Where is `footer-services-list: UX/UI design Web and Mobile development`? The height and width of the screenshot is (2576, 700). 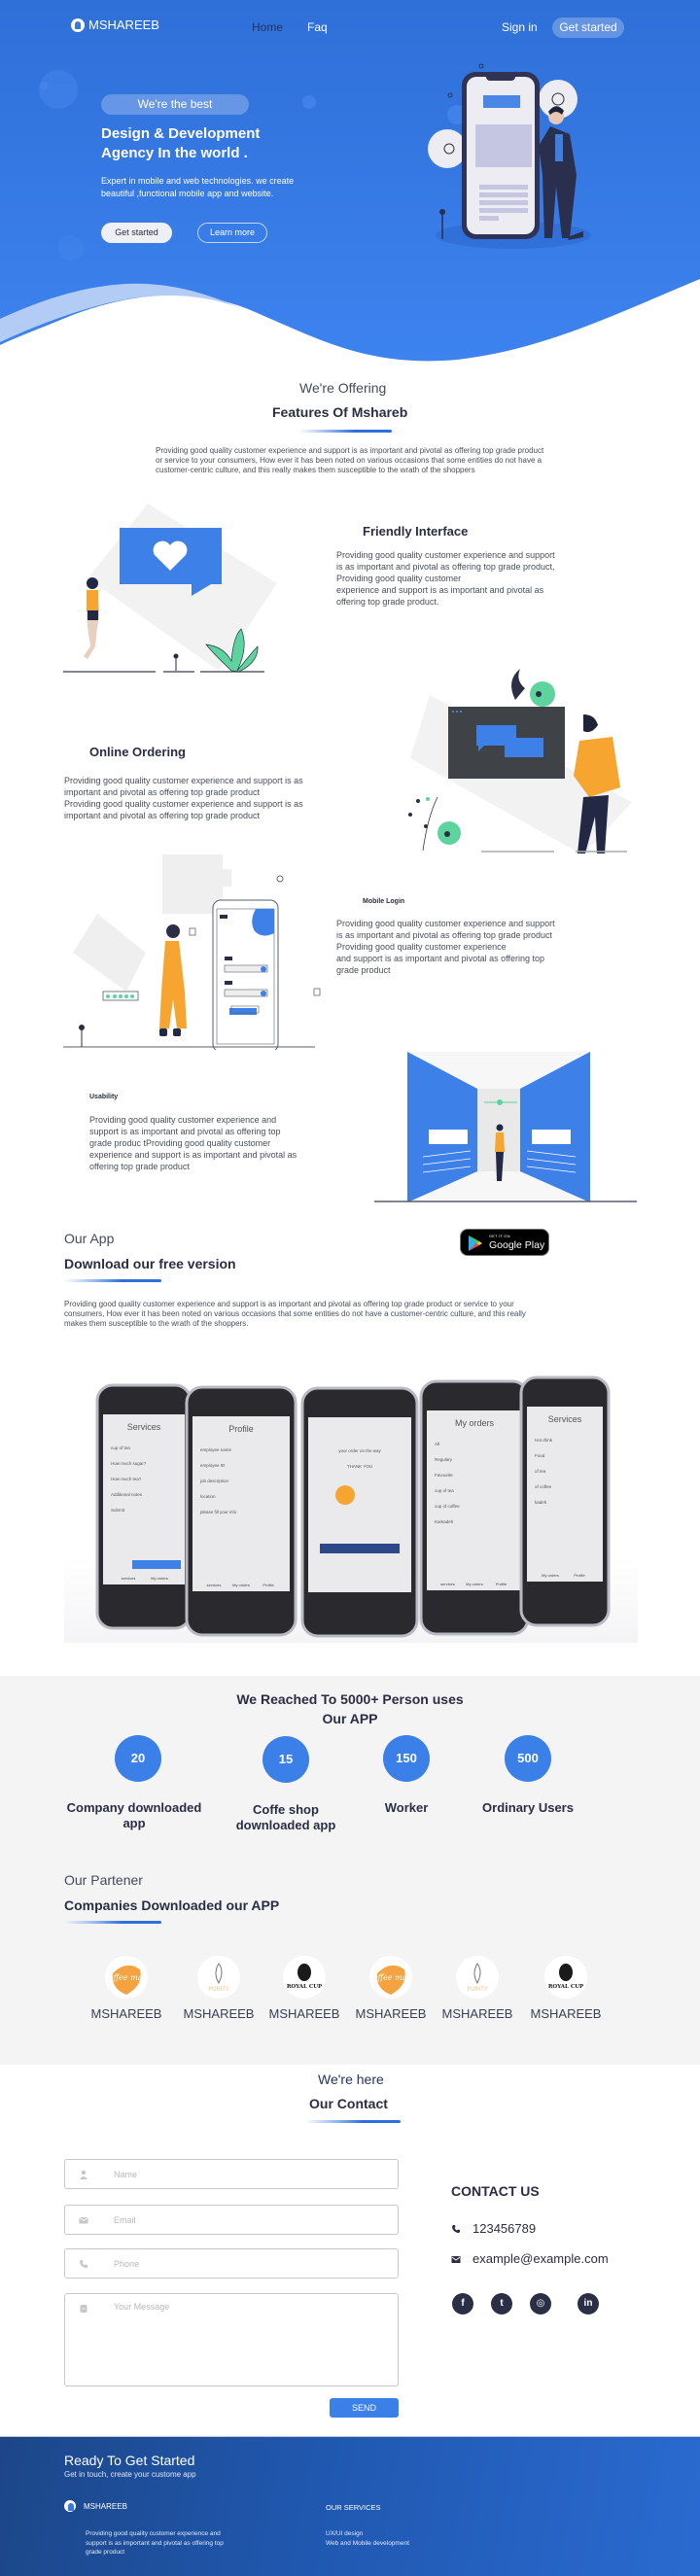
footer-services-list: UX/UI design Web and Mobile development is located at coordinates (367, 2538).